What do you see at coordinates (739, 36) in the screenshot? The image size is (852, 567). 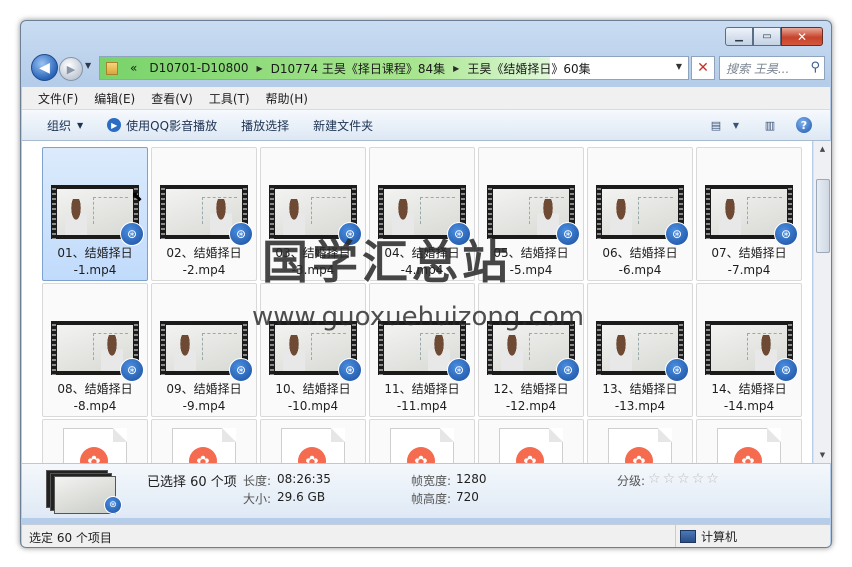 I see `minimize-button: ▁` at bounding box center [739, 36].